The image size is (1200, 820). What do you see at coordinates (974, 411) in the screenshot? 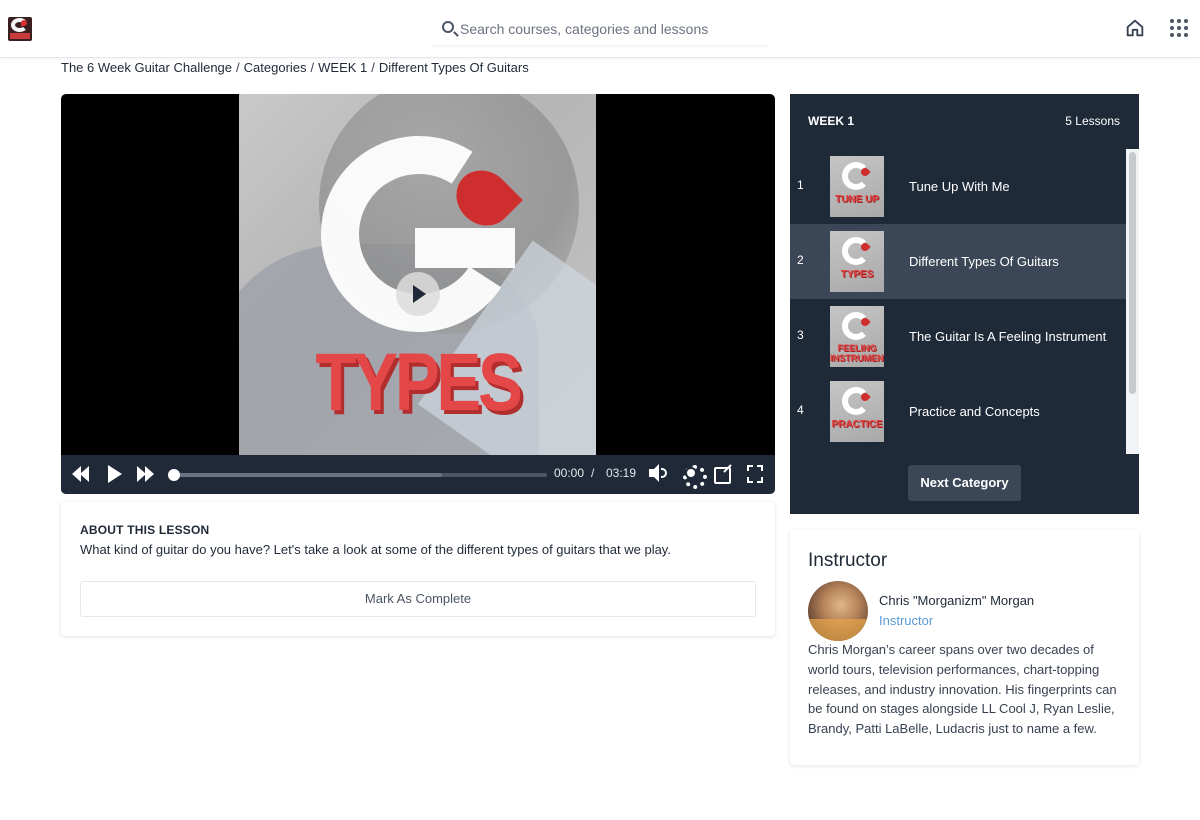
I see `lesson-title: Practice and Concepts` at bounding box center [974, 411].